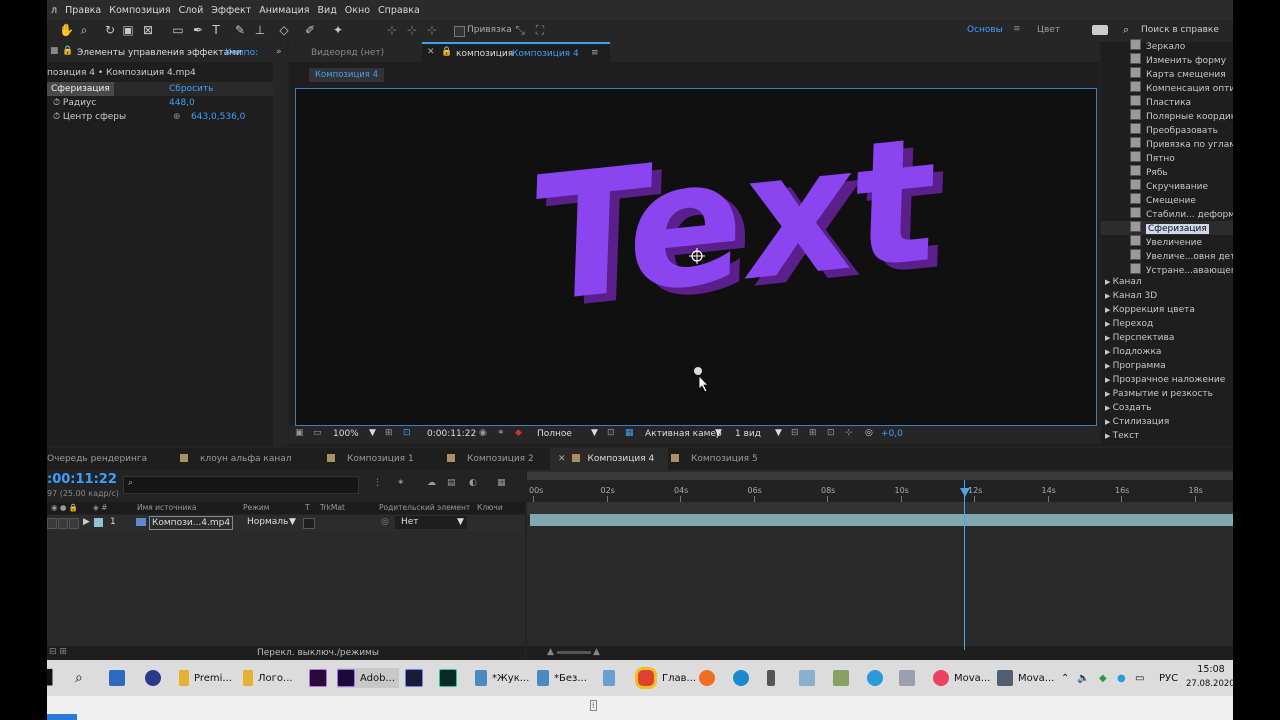 The height and width of the screenshot is (720, 1280). What do you see at coordinates (460, 522) in the screenshot?
I see `parent-dropdown-icon: ▼` at bounding box center [460, 522].